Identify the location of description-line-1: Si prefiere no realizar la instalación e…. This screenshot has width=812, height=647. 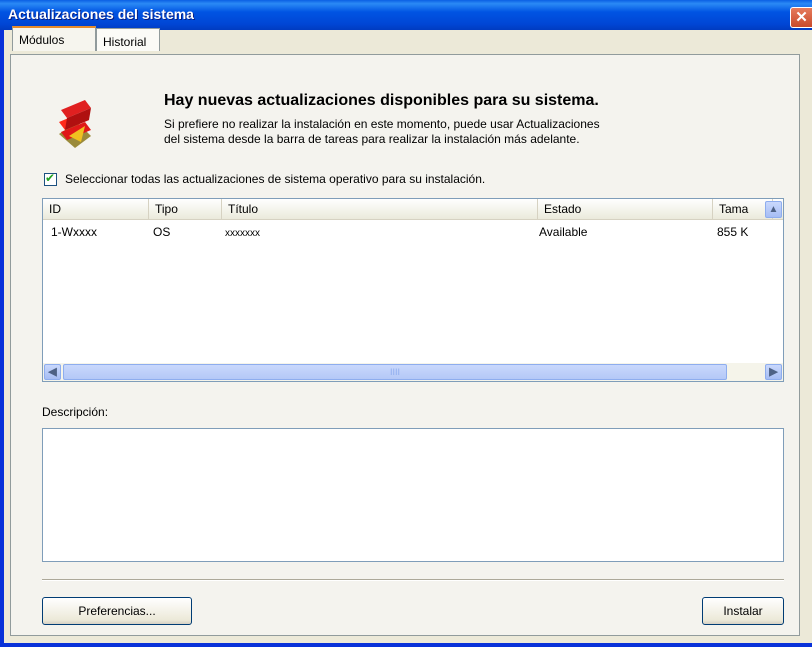
(382, 124).